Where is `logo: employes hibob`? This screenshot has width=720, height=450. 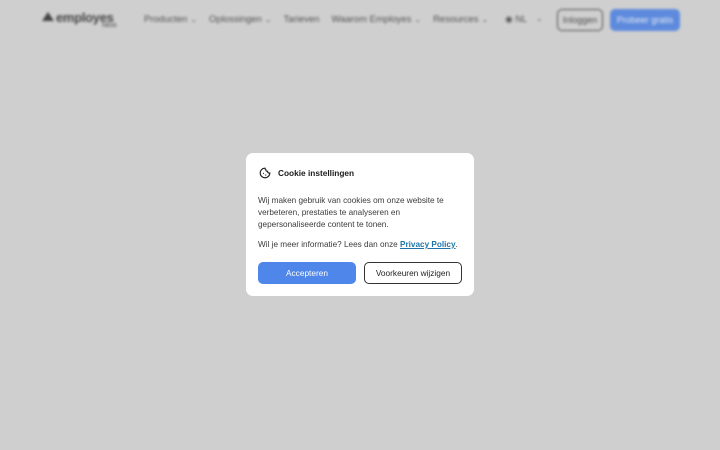 logo: employes hibob is located at coordinates (81, 20).